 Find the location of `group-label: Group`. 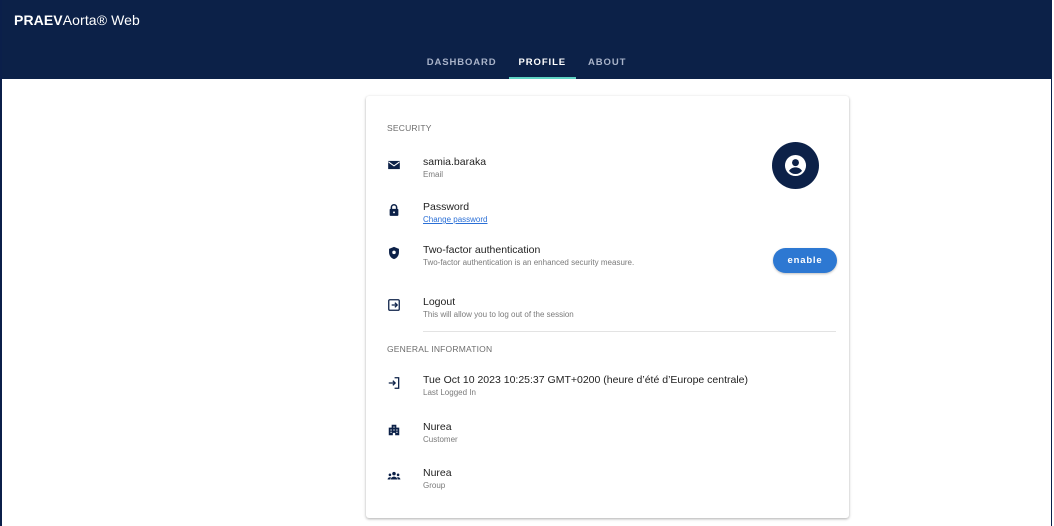

group-label: Group is located at coordinates (434, 485).